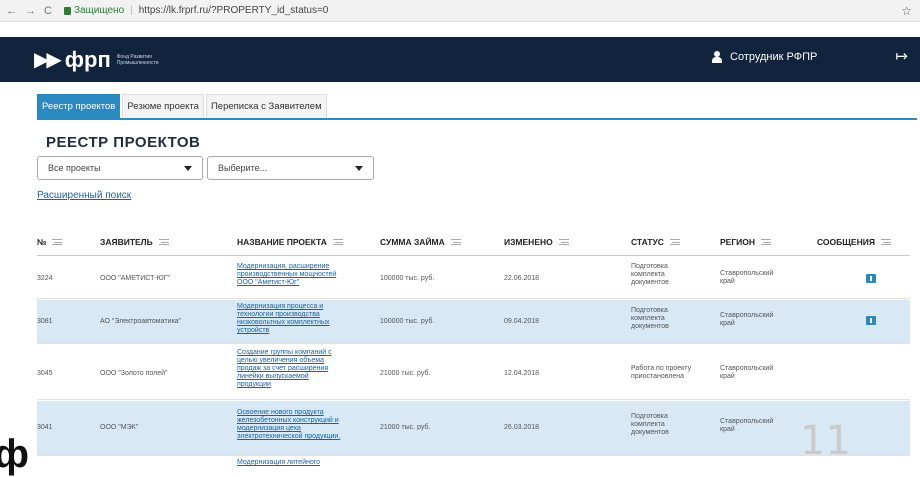  I want to click on browser-nav: ← → C, so click(26, 11).